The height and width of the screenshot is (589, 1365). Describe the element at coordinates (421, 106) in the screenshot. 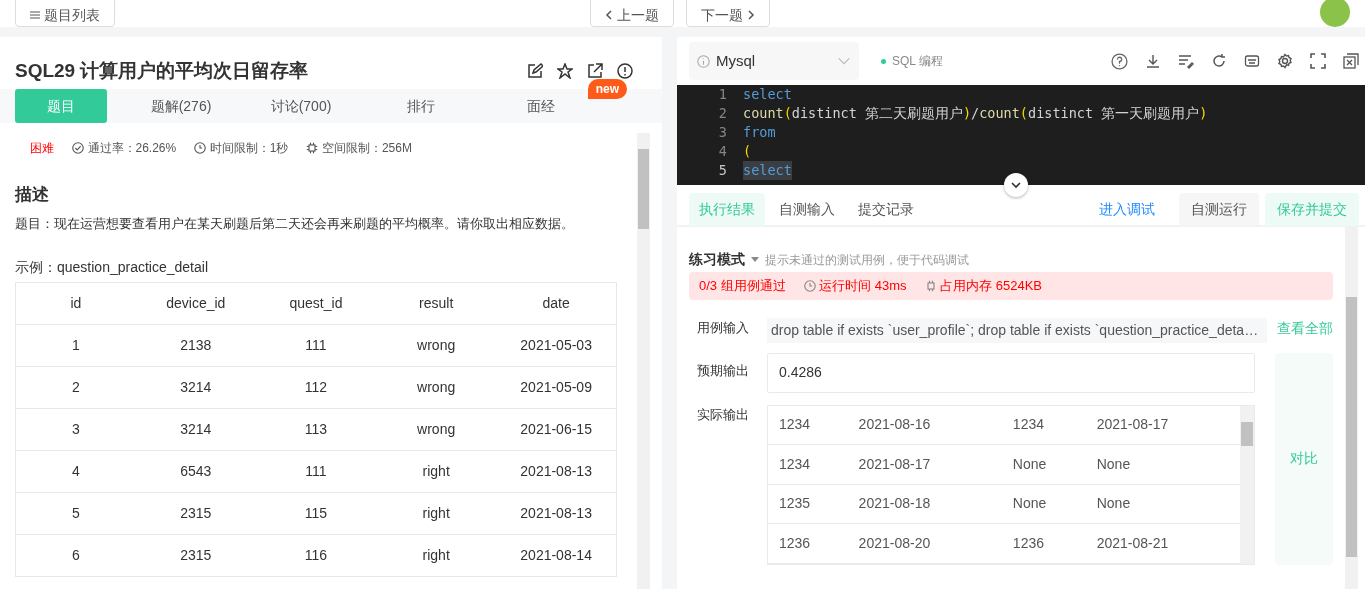

I see `tab: 排行` at that location.